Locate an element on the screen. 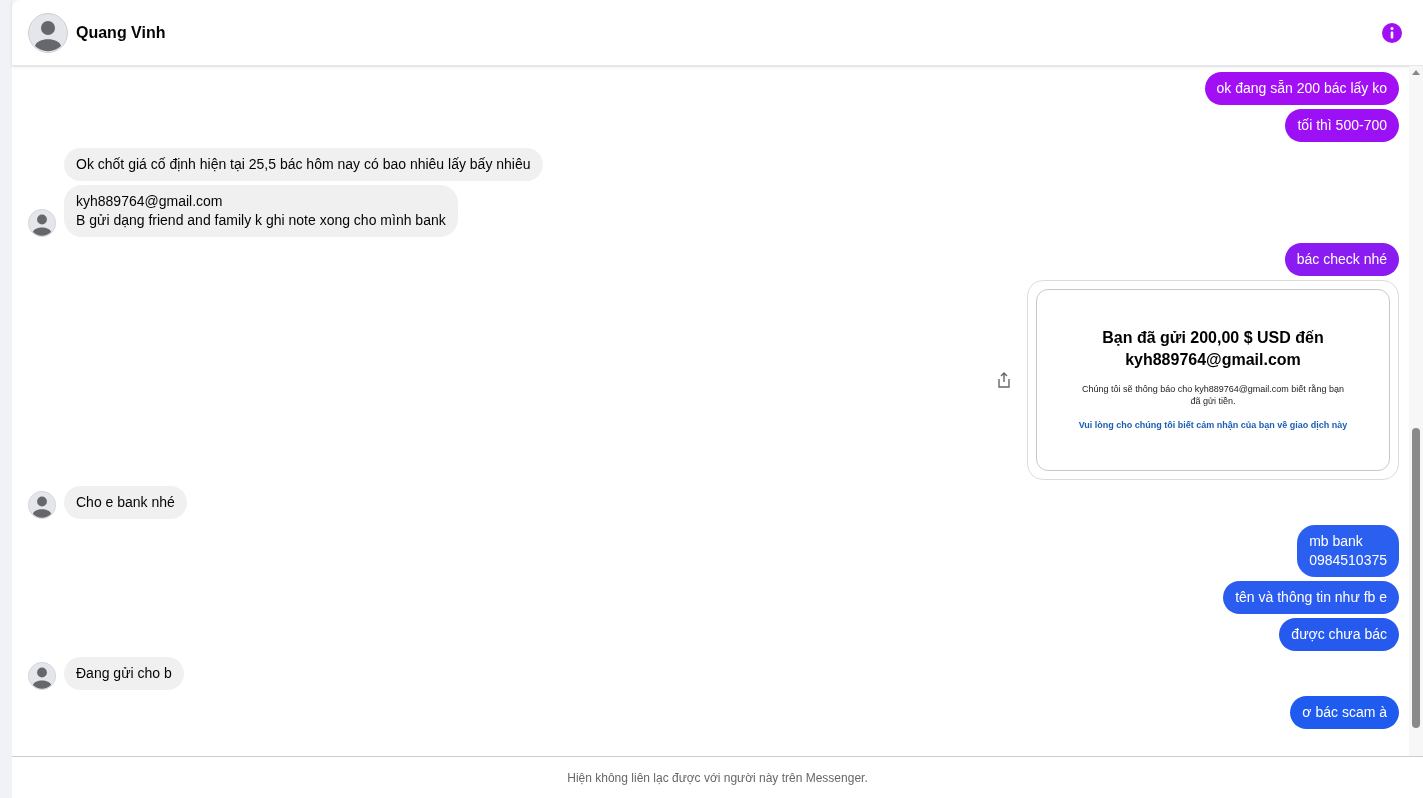  sent-message: ơ bác scam à is located at coordinates (1344, 712).